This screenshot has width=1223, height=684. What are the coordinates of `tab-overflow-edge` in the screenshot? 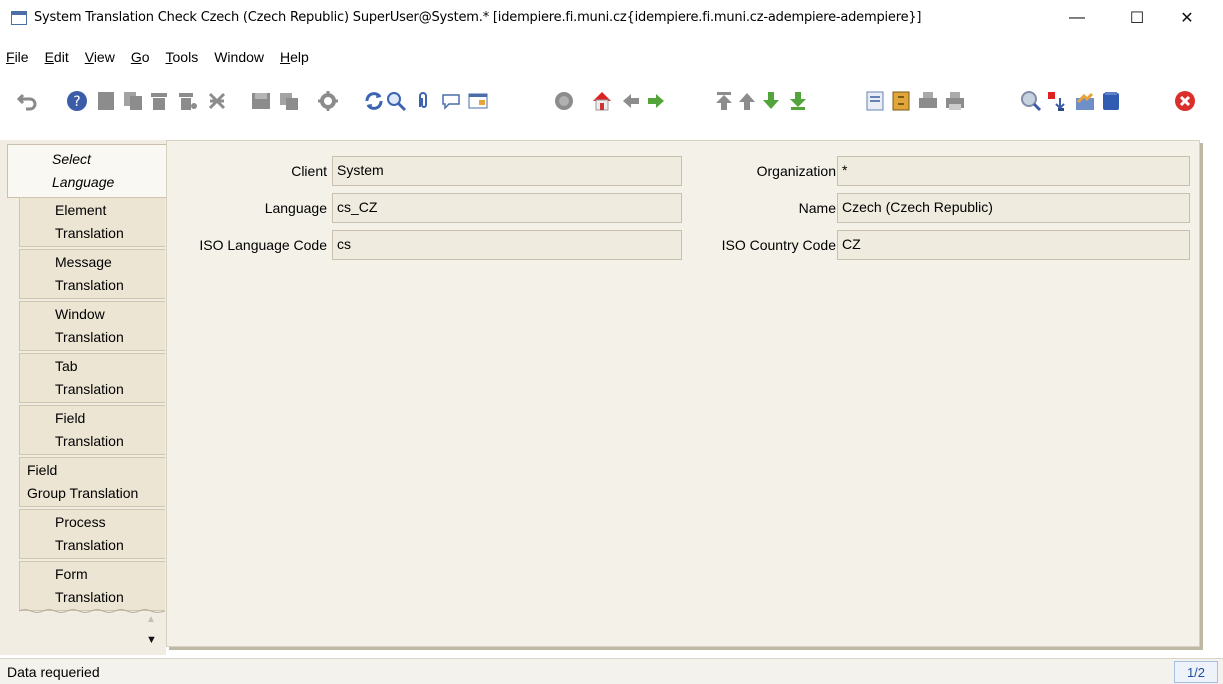 It's located at (92, 611).